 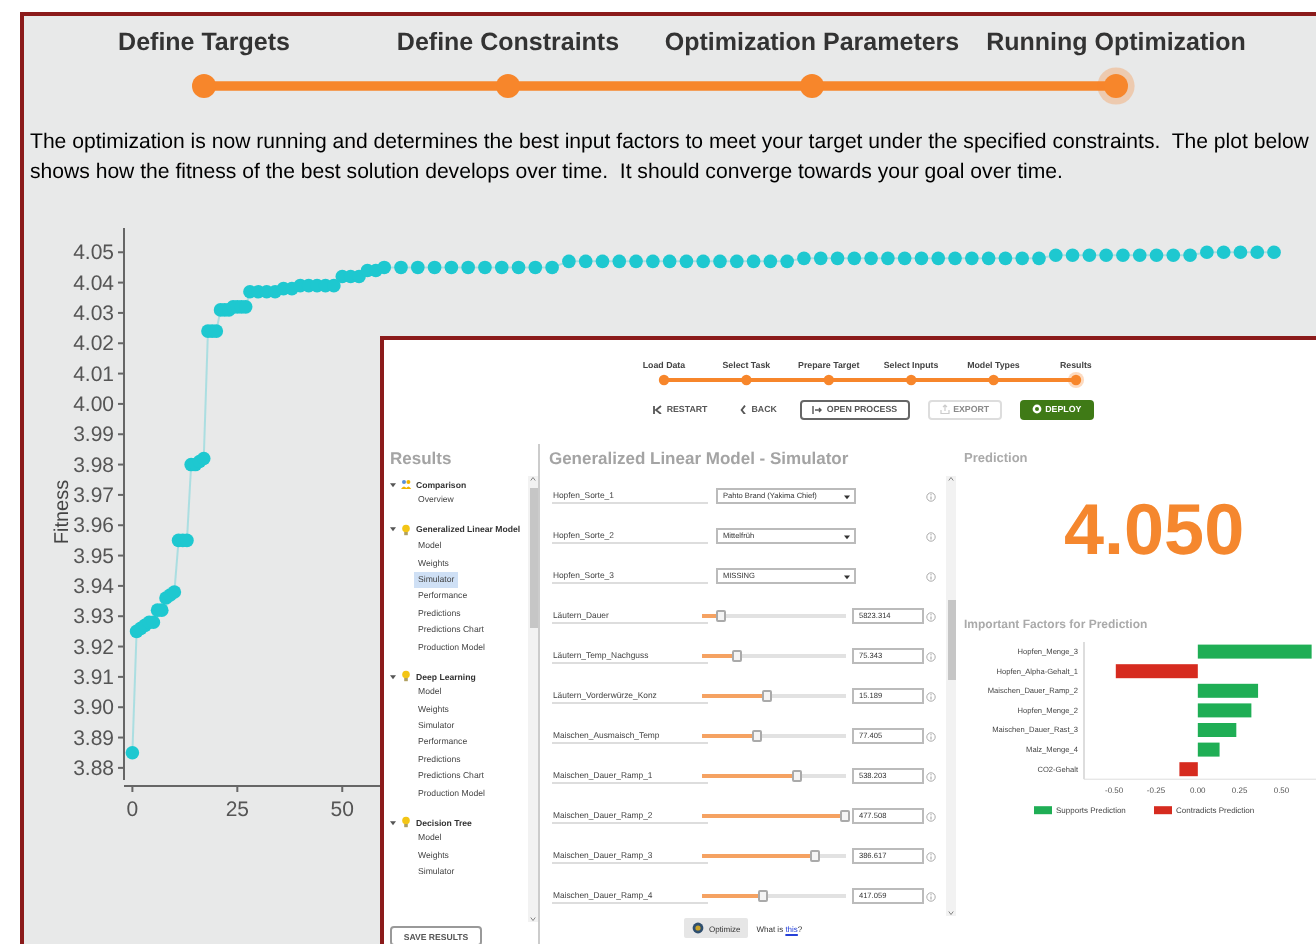 What do you see at coordinates (93, 526) in the screenshot?
I see `tick-label: 3.96` at bounding box center [93, 526].